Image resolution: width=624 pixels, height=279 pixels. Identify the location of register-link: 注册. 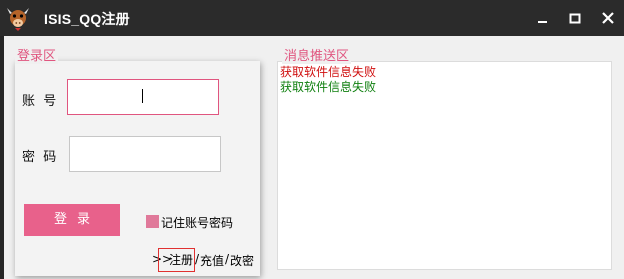
(176, 260).